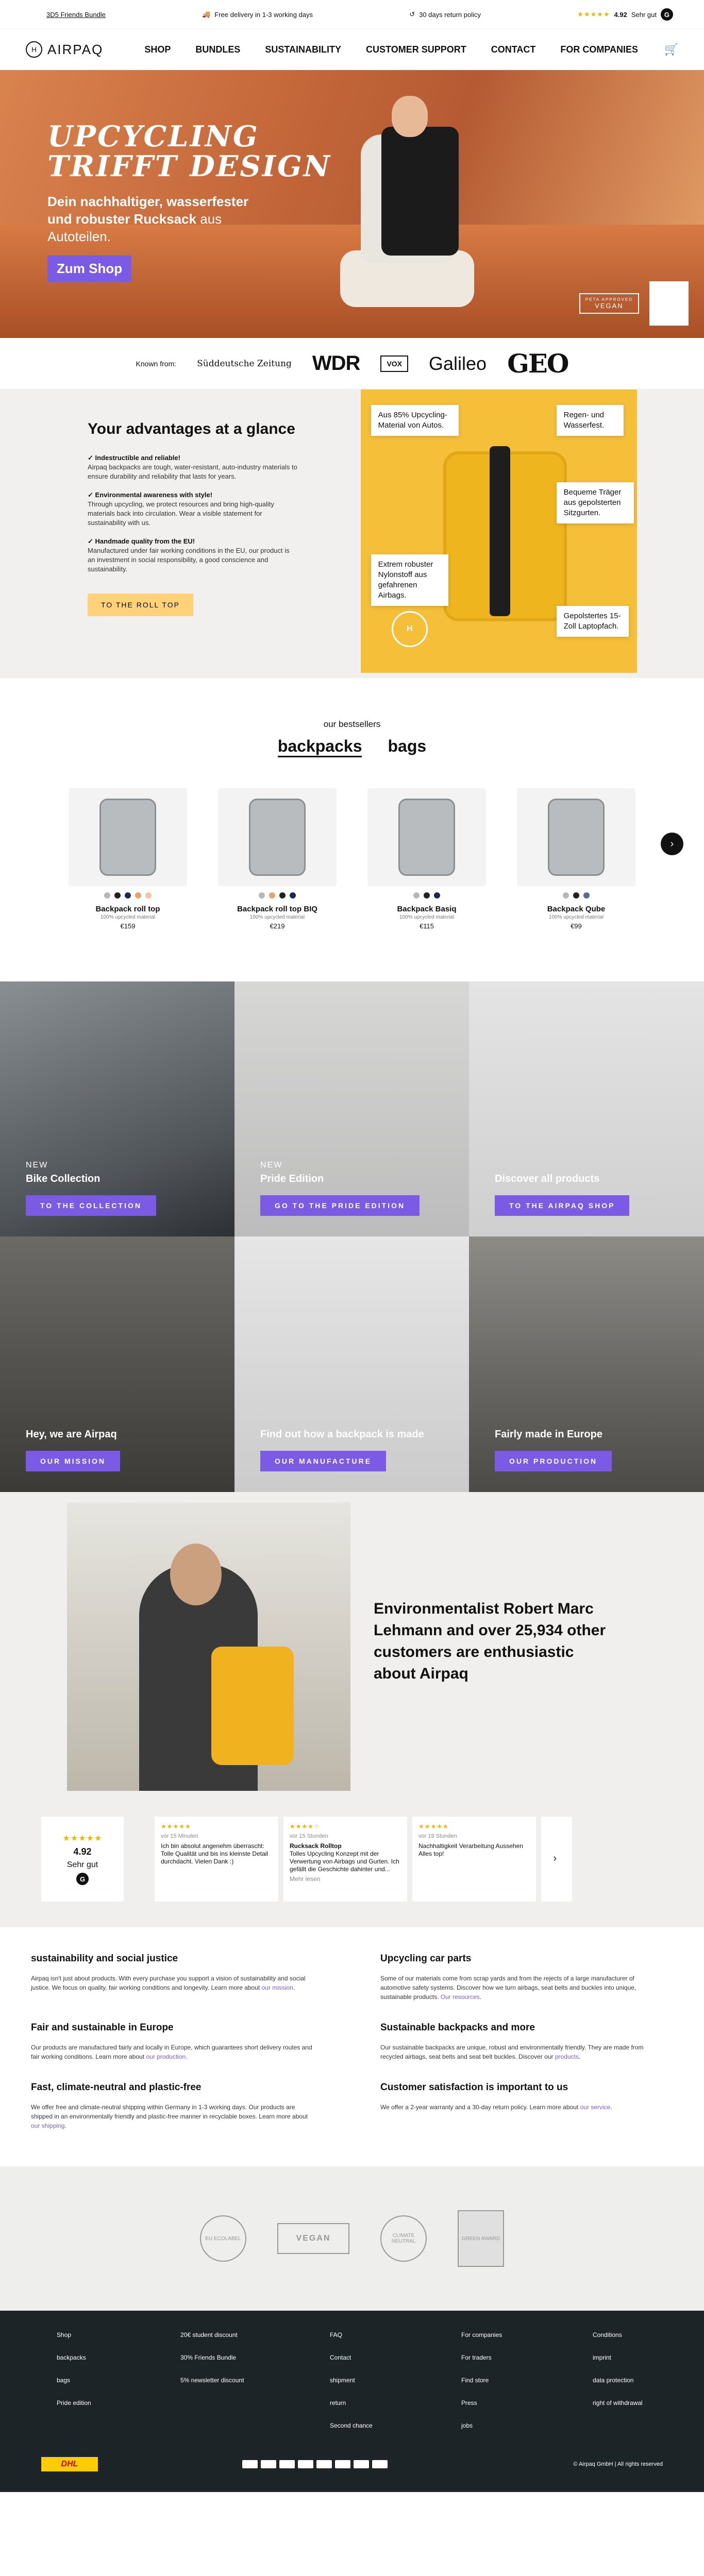 This screenshot has height=2576, width=704. Describe the element at coordinates (645, 2334) in the screenshot. I see `footer-link: Conditions` at that location.